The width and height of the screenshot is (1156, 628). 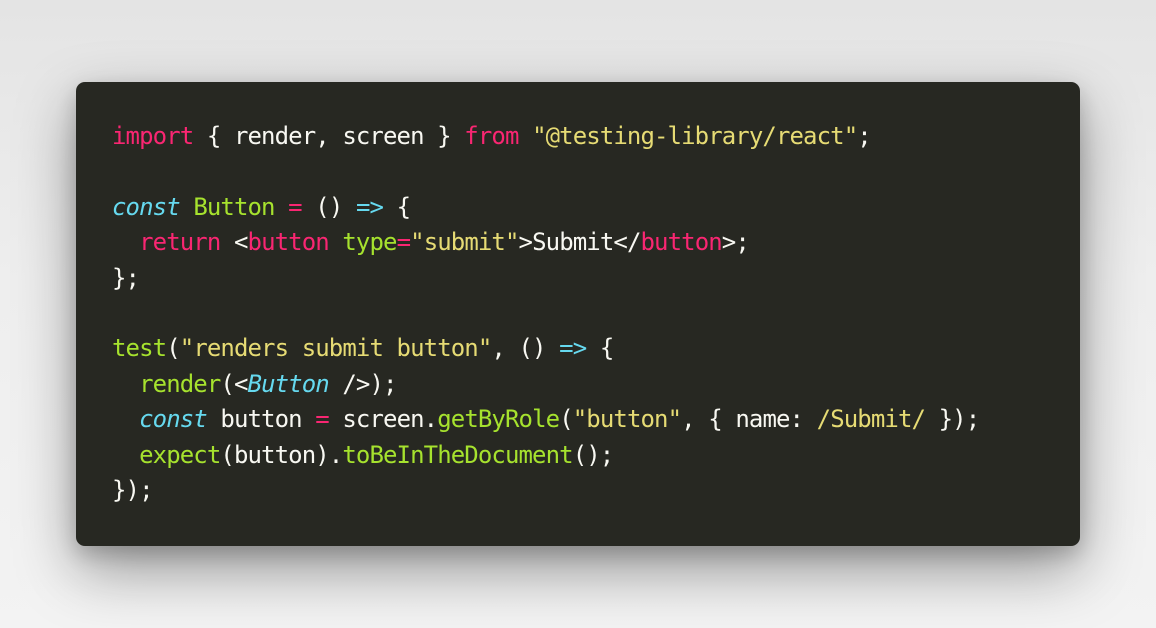 I want to click on code-token: "button", so click(x=627, y=419).